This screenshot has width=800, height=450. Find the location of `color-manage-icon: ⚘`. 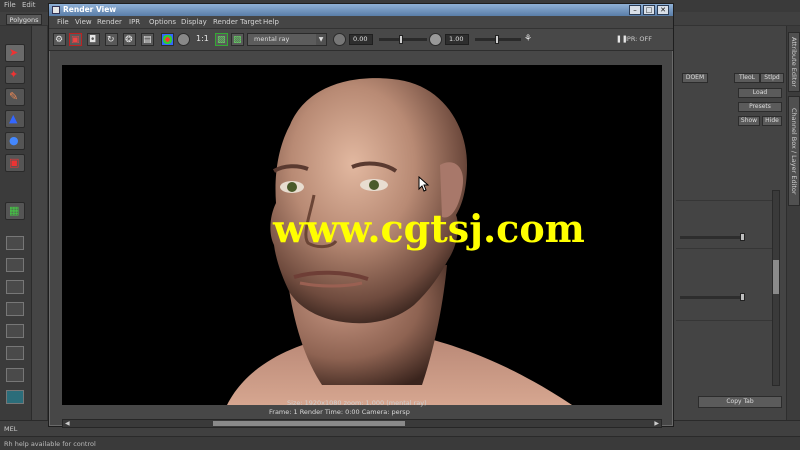

color-manage-icon: ⚘ is located at coordinates (528, 39).